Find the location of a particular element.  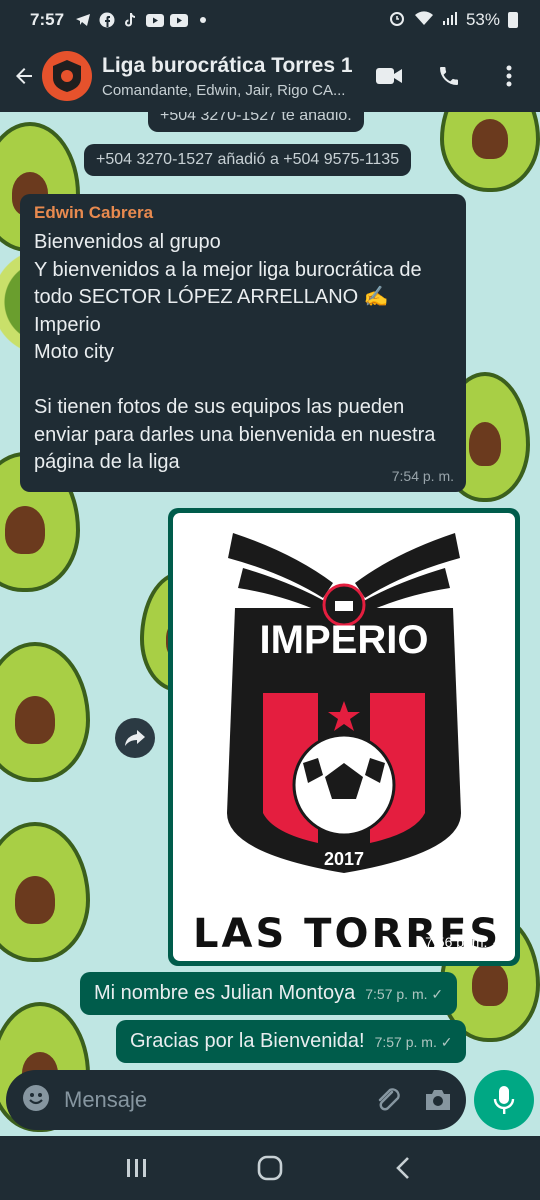

imperio-logo: IMPERIO 2017 is located at coordinates (344, 703).